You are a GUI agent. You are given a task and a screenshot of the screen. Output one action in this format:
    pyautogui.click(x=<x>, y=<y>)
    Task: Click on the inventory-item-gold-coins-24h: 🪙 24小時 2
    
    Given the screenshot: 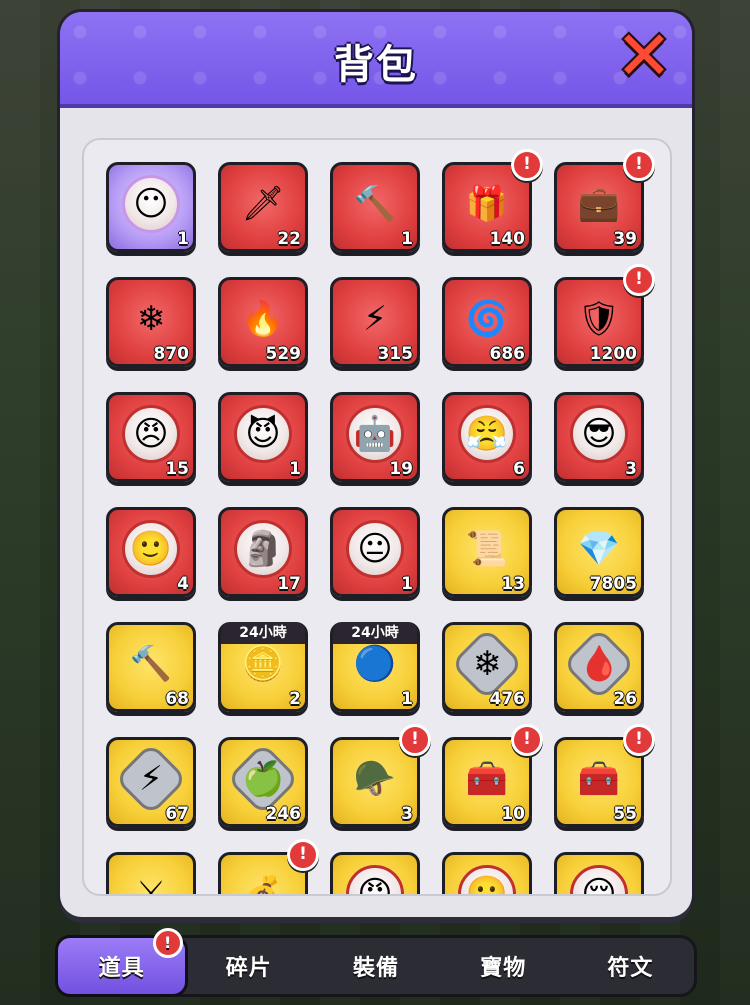 What is the action you would take?
    pyautogui.click(x=263, y=667)
    